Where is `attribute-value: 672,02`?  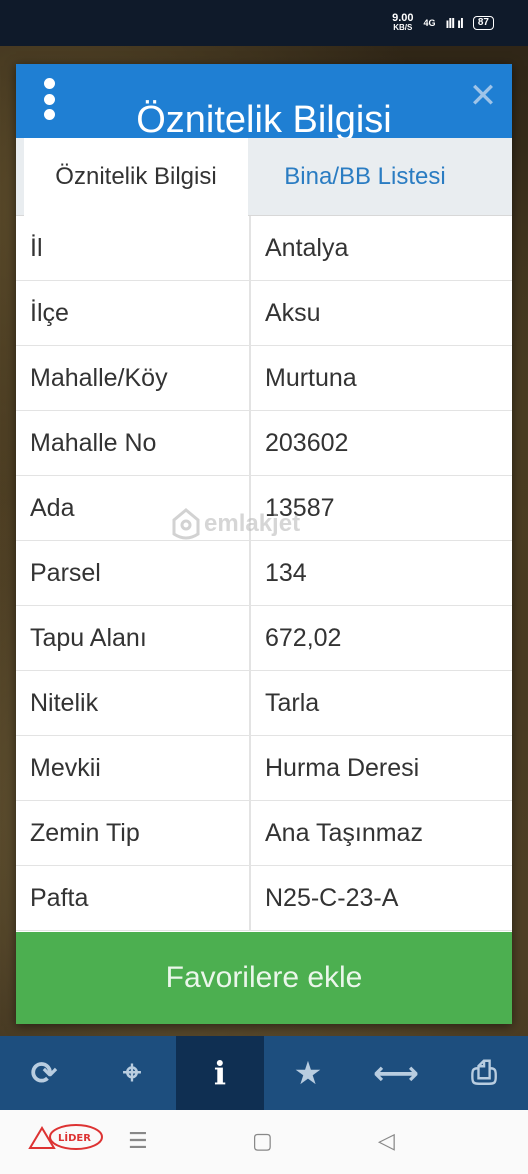
attribute-value: 672,02 is located at coordinates (303, 637).